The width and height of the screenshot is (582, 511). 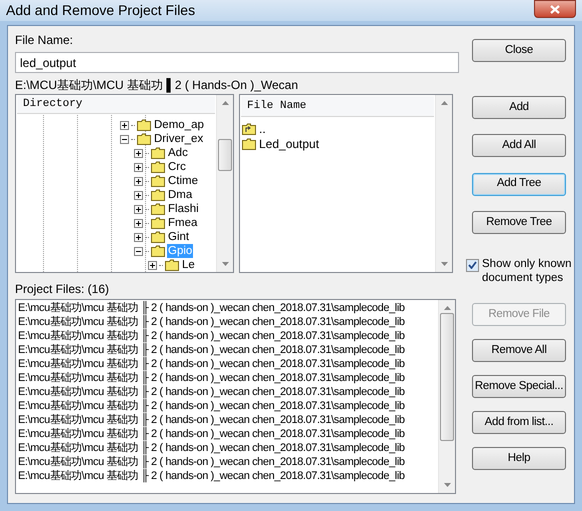 I want to click on checkbox, so click(x=472, y=265).